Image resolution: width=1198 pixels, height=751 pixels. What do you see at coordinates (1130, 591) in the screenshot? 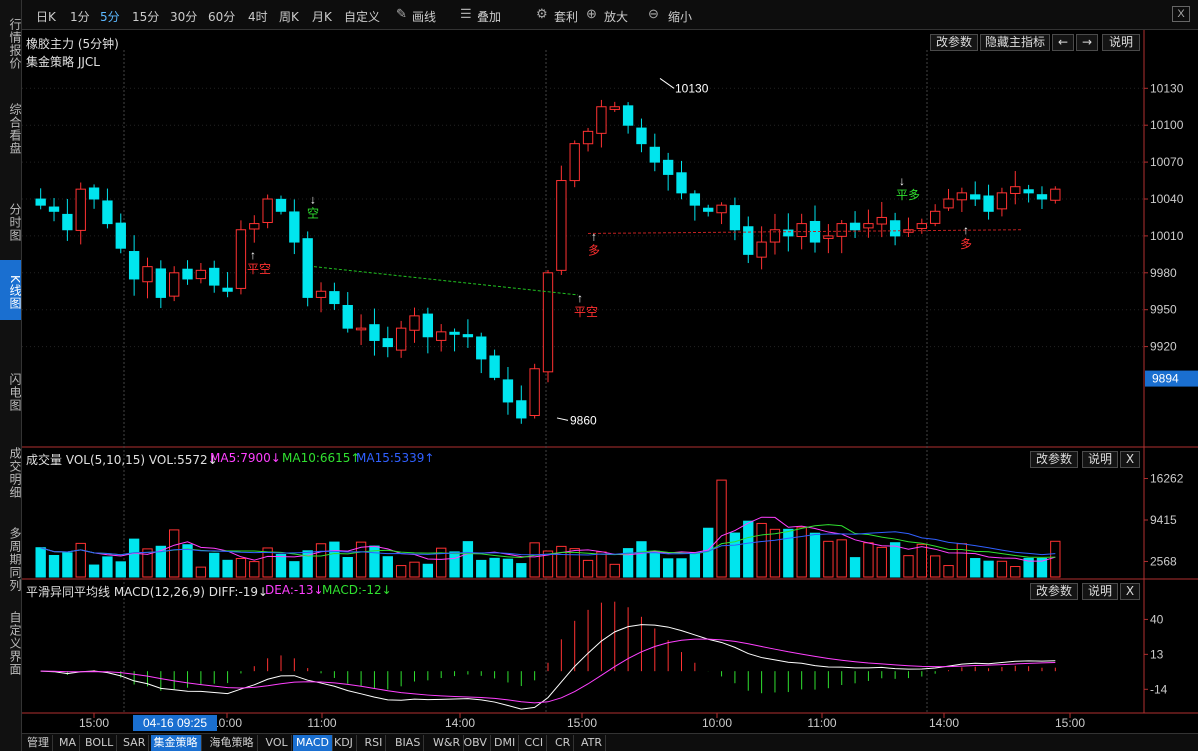
I see `macd-close-button: X` at bounding box center [1130, 591].